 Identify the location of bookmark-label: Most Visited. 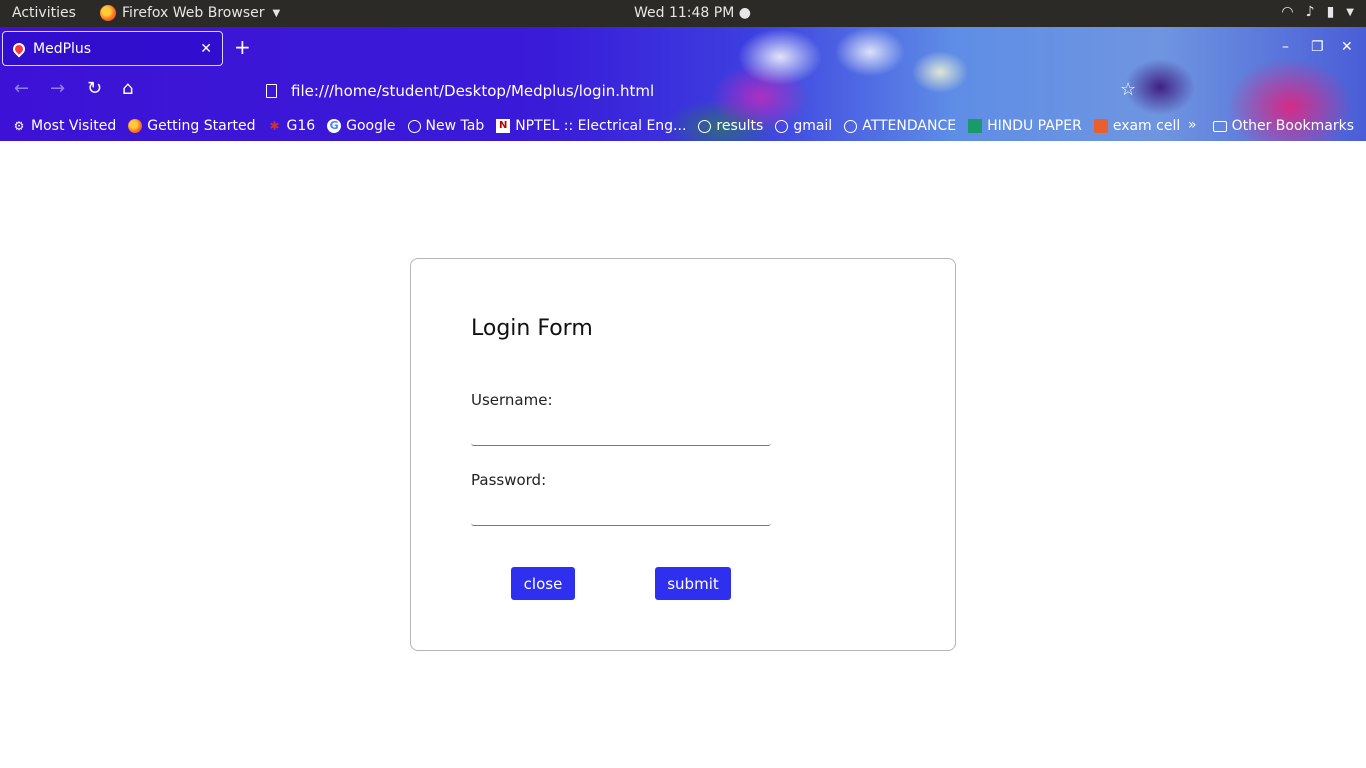
(74, 126).